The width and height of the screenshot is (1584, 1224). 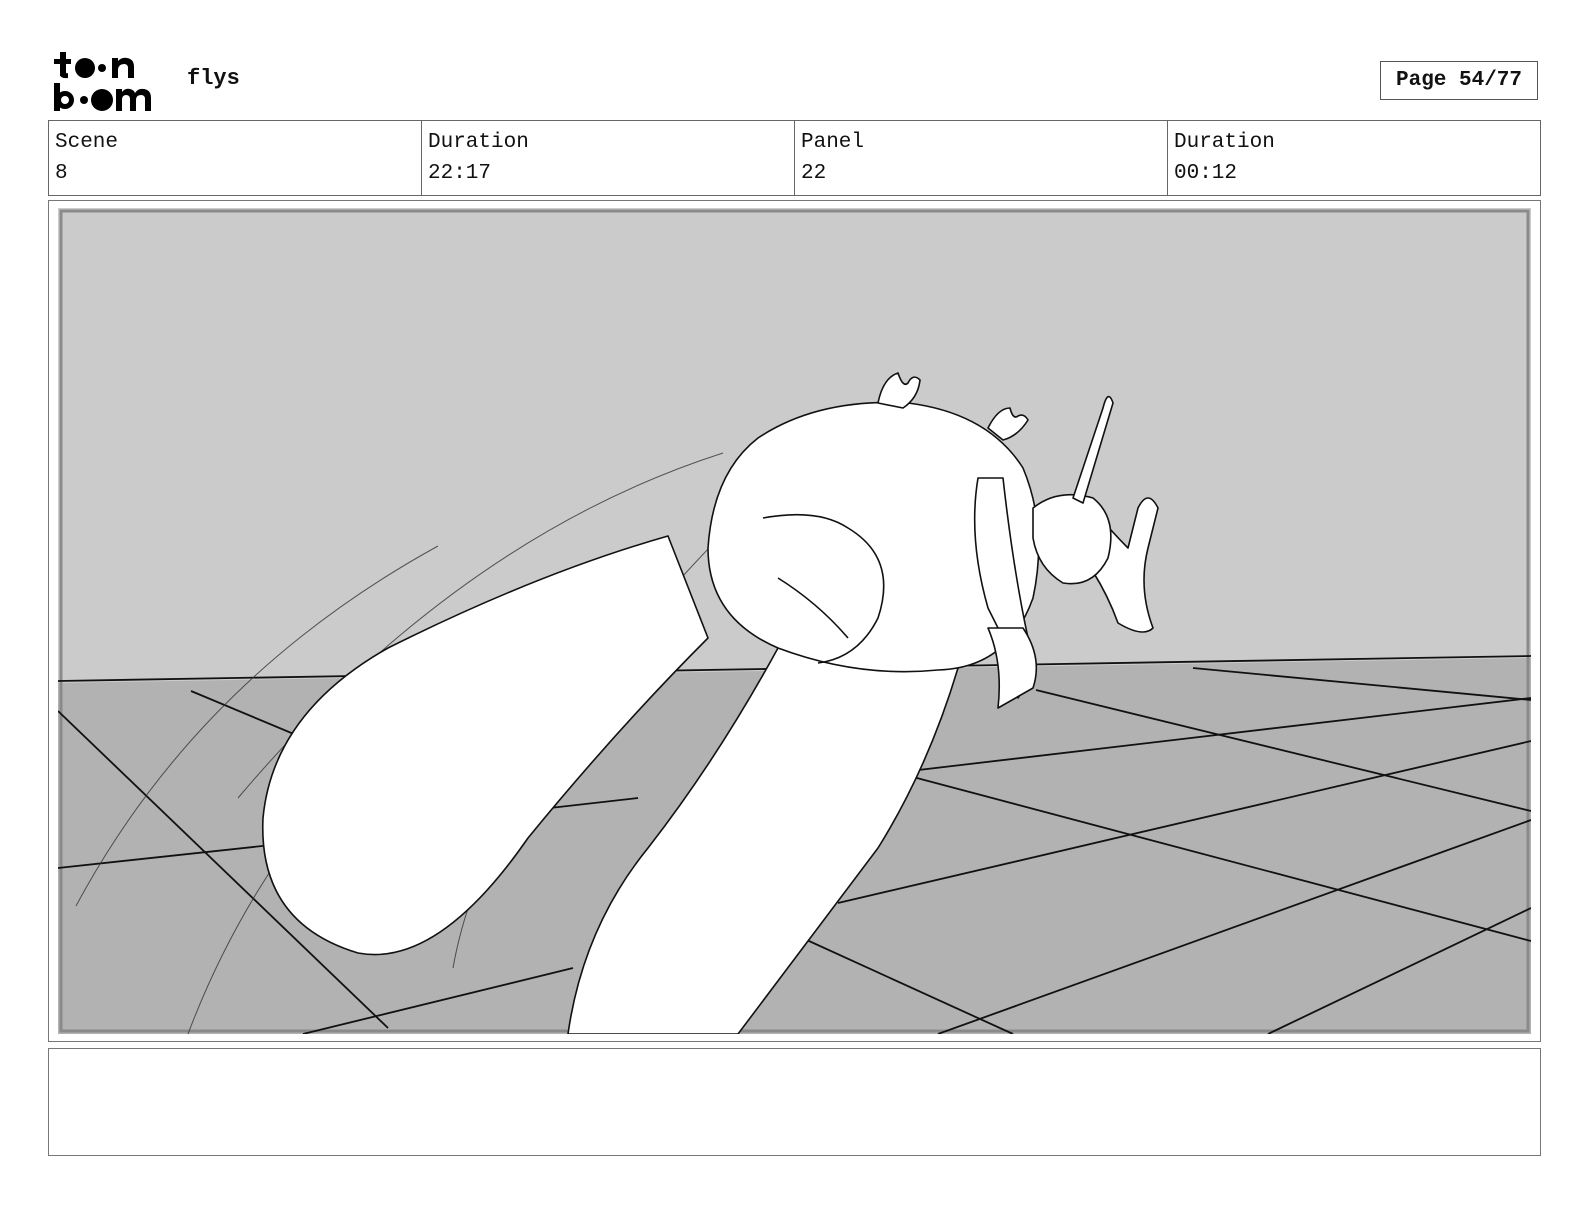 I want to click on scene-cell: Scene 8, so click(x=235, y=158).